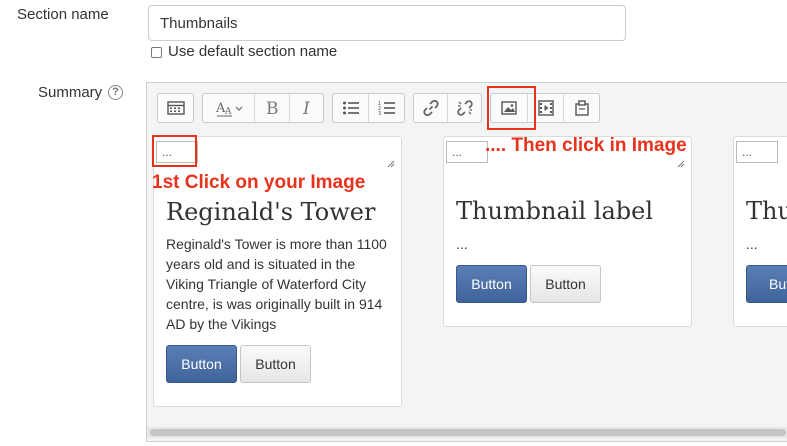 The image size is (787, 446). I want to click on thumbnail-title: Thu, so click(766, 211).